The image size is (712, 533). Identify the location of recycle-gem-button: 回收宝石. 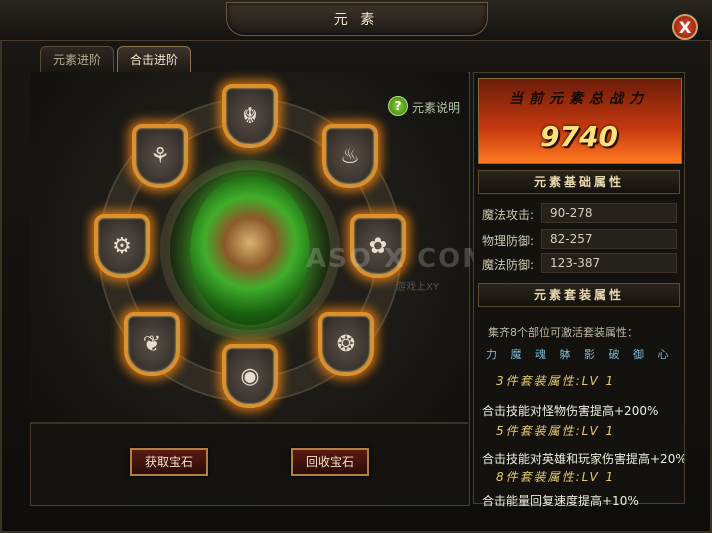
(330, 462).